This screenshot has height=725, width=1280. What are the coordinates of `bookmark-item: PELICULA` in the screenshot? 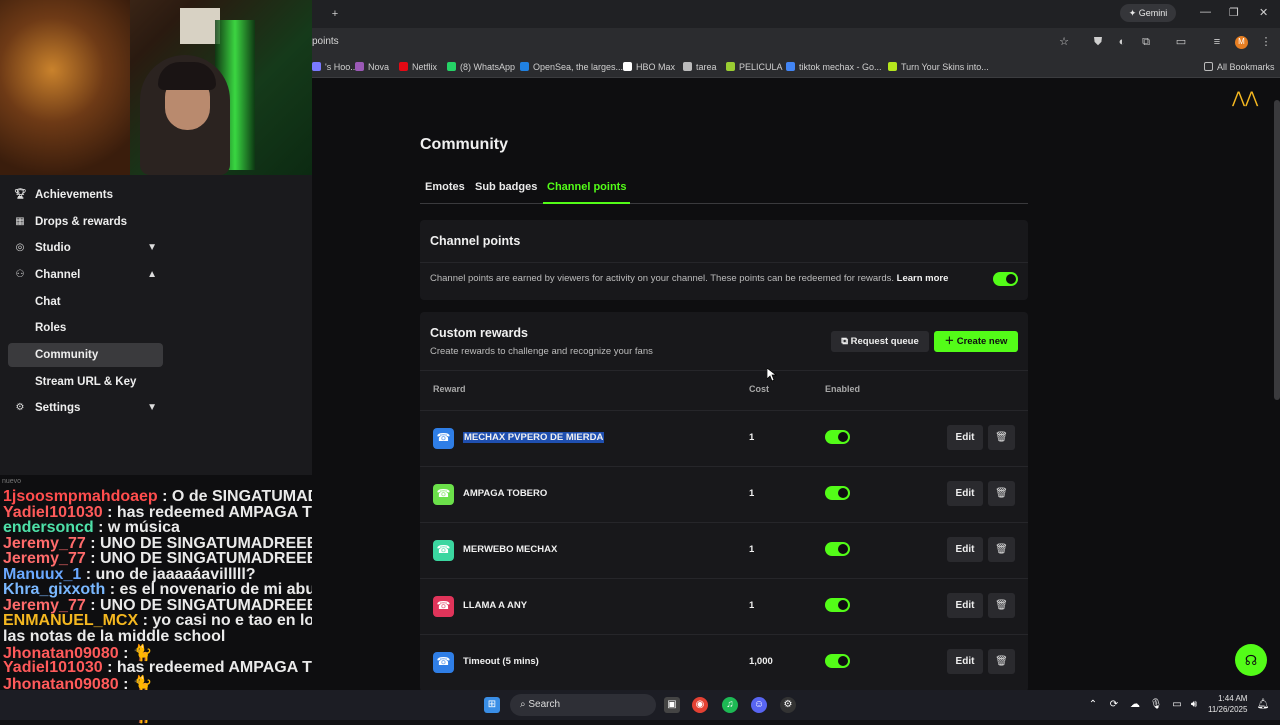 It's located at (754, 67).